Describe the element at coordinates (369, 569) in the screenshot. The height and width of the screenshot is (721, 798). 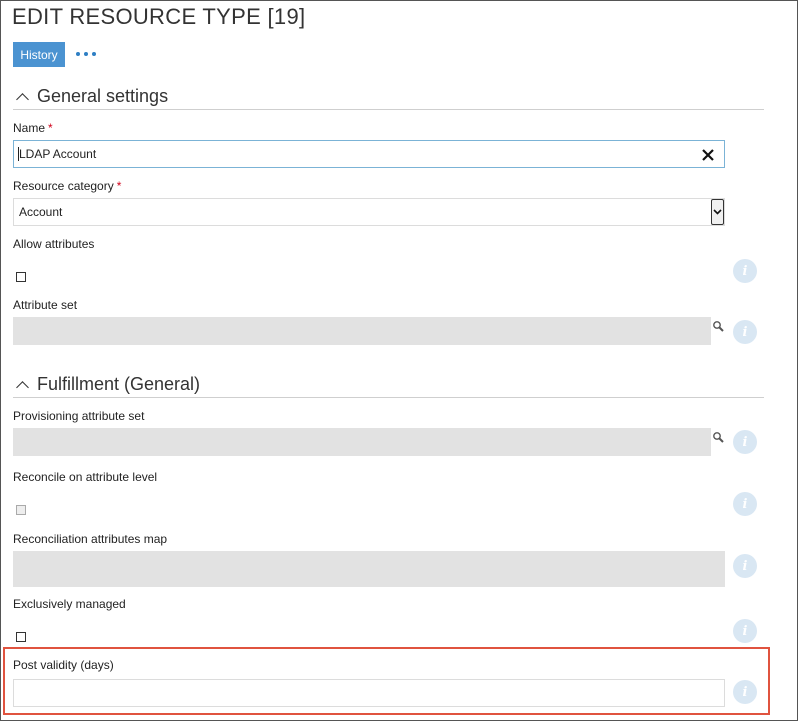
I see `reconciliation-attributes-map-input` at that location.